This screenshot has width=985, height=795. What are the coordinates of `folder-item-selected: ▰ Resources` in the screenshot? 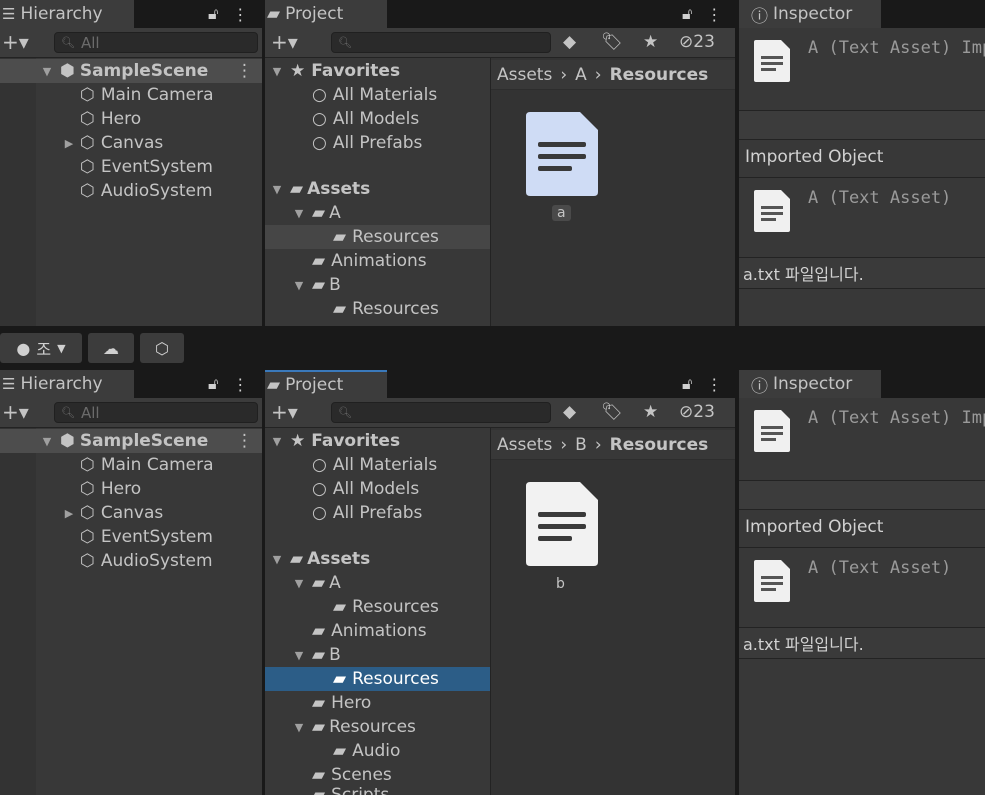 It's located at (377, 679).